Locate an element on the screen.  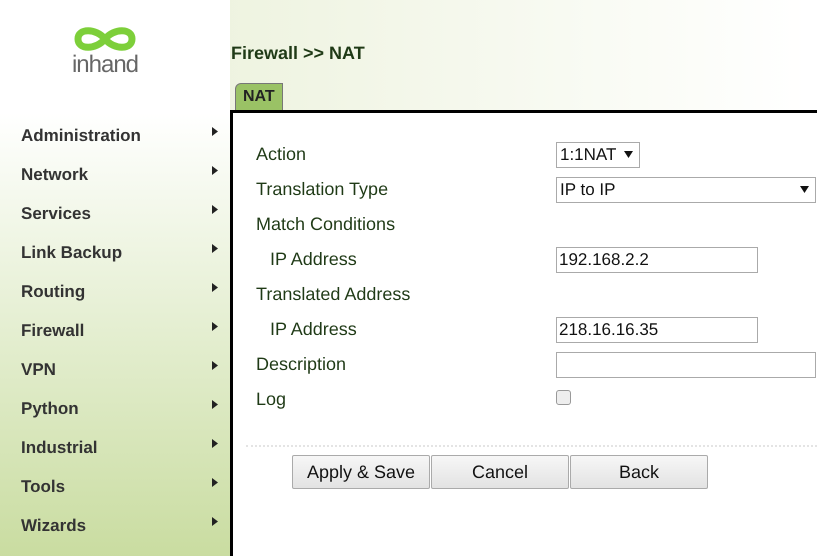
sidebar-item: Network is located at coordinates (54, 175).